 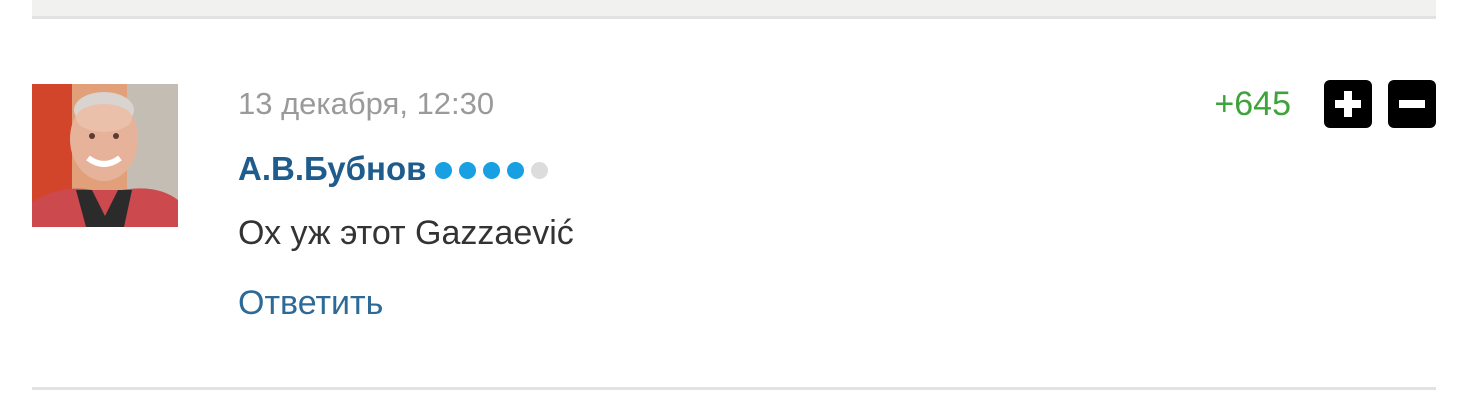 I want to click on previous-comment-divider, so click(x=734, y=9).